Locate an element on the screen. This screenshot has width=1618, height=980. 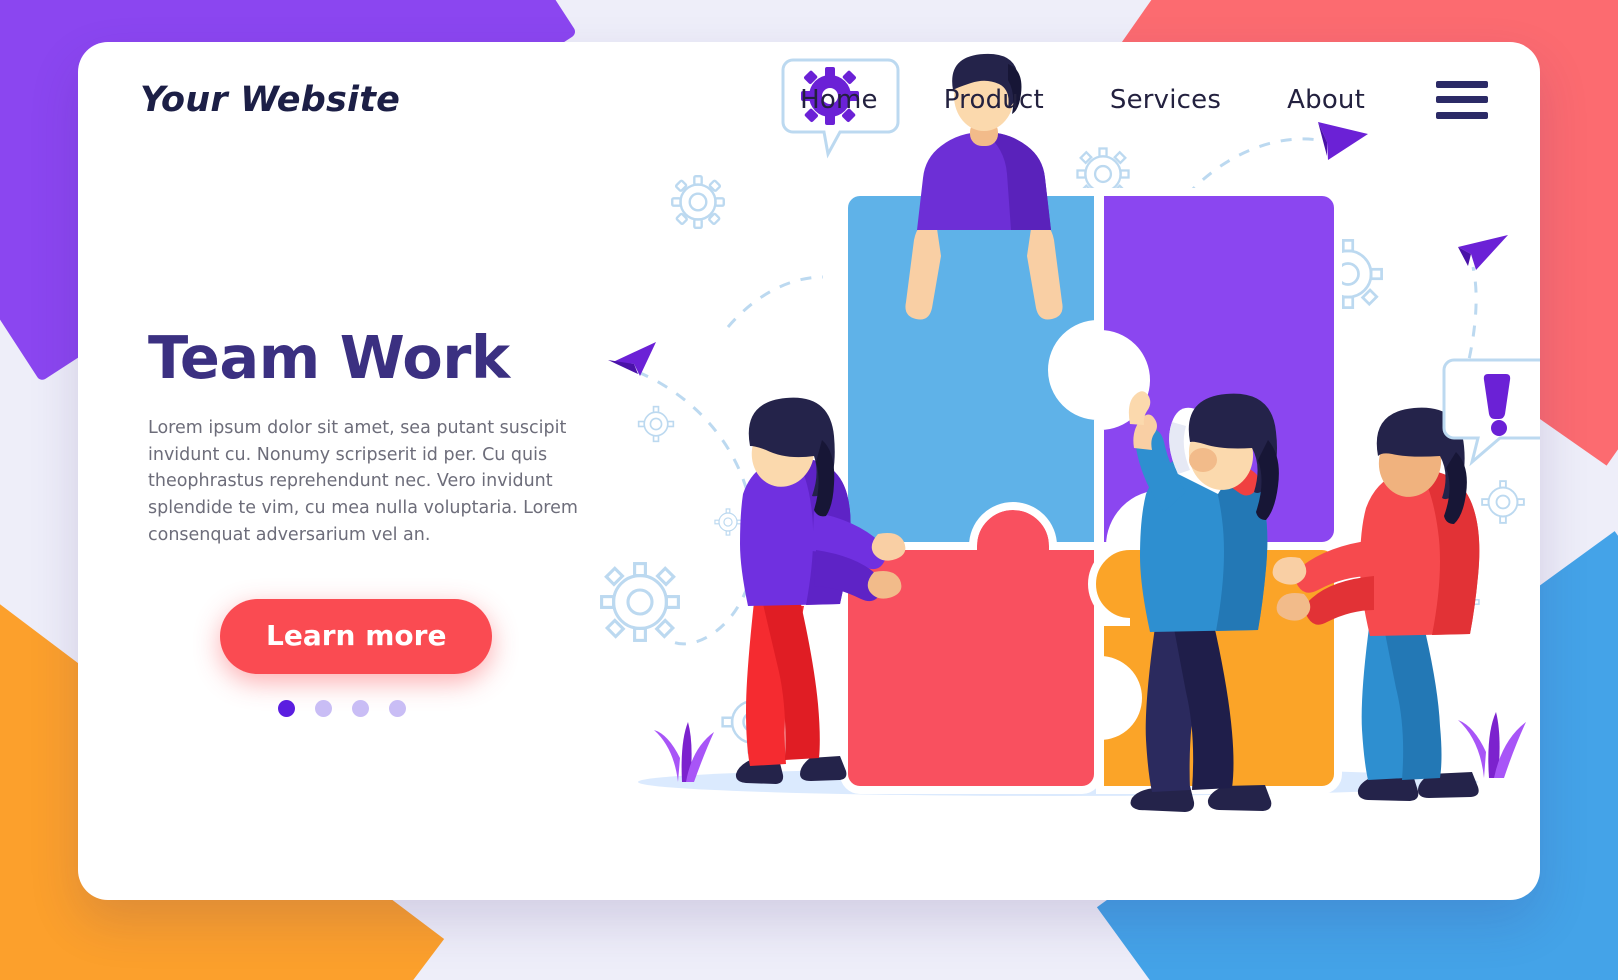
site-logo: Your Website is located at coordinates (270, 100).